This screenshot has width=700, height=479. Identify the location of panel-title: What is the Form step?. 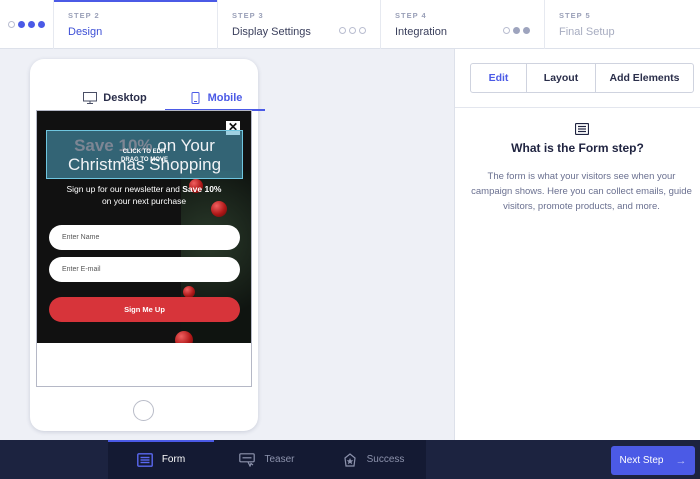
(577, 148).